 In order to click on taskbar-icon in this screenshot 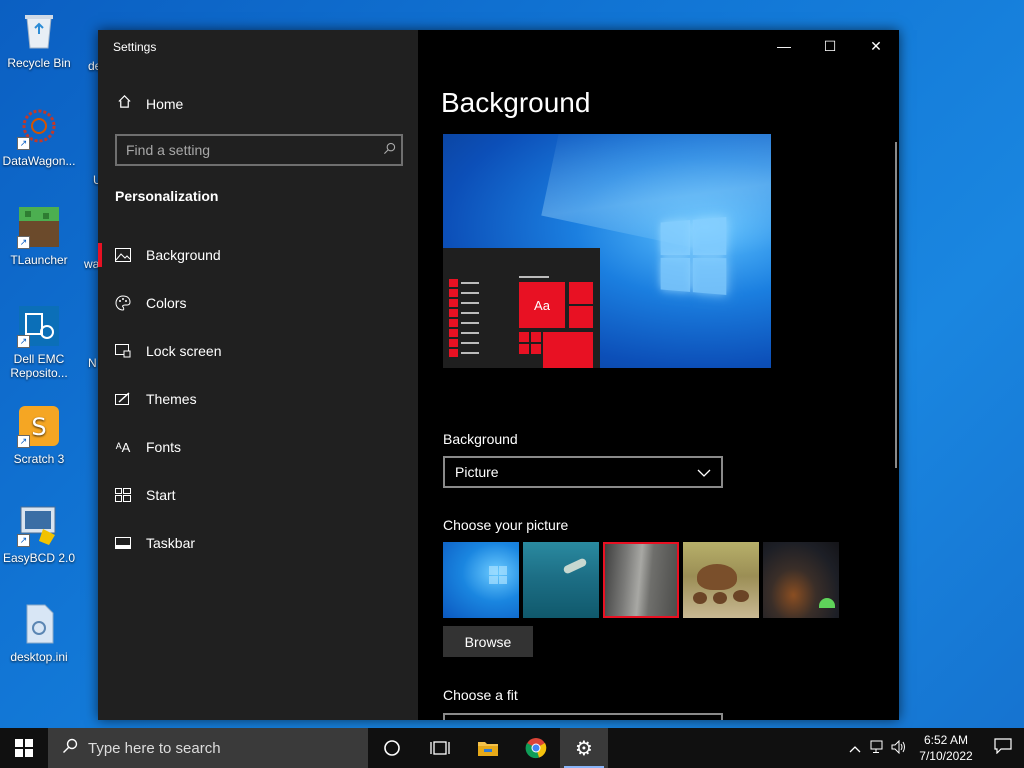, I will do `click(123, 543)`.